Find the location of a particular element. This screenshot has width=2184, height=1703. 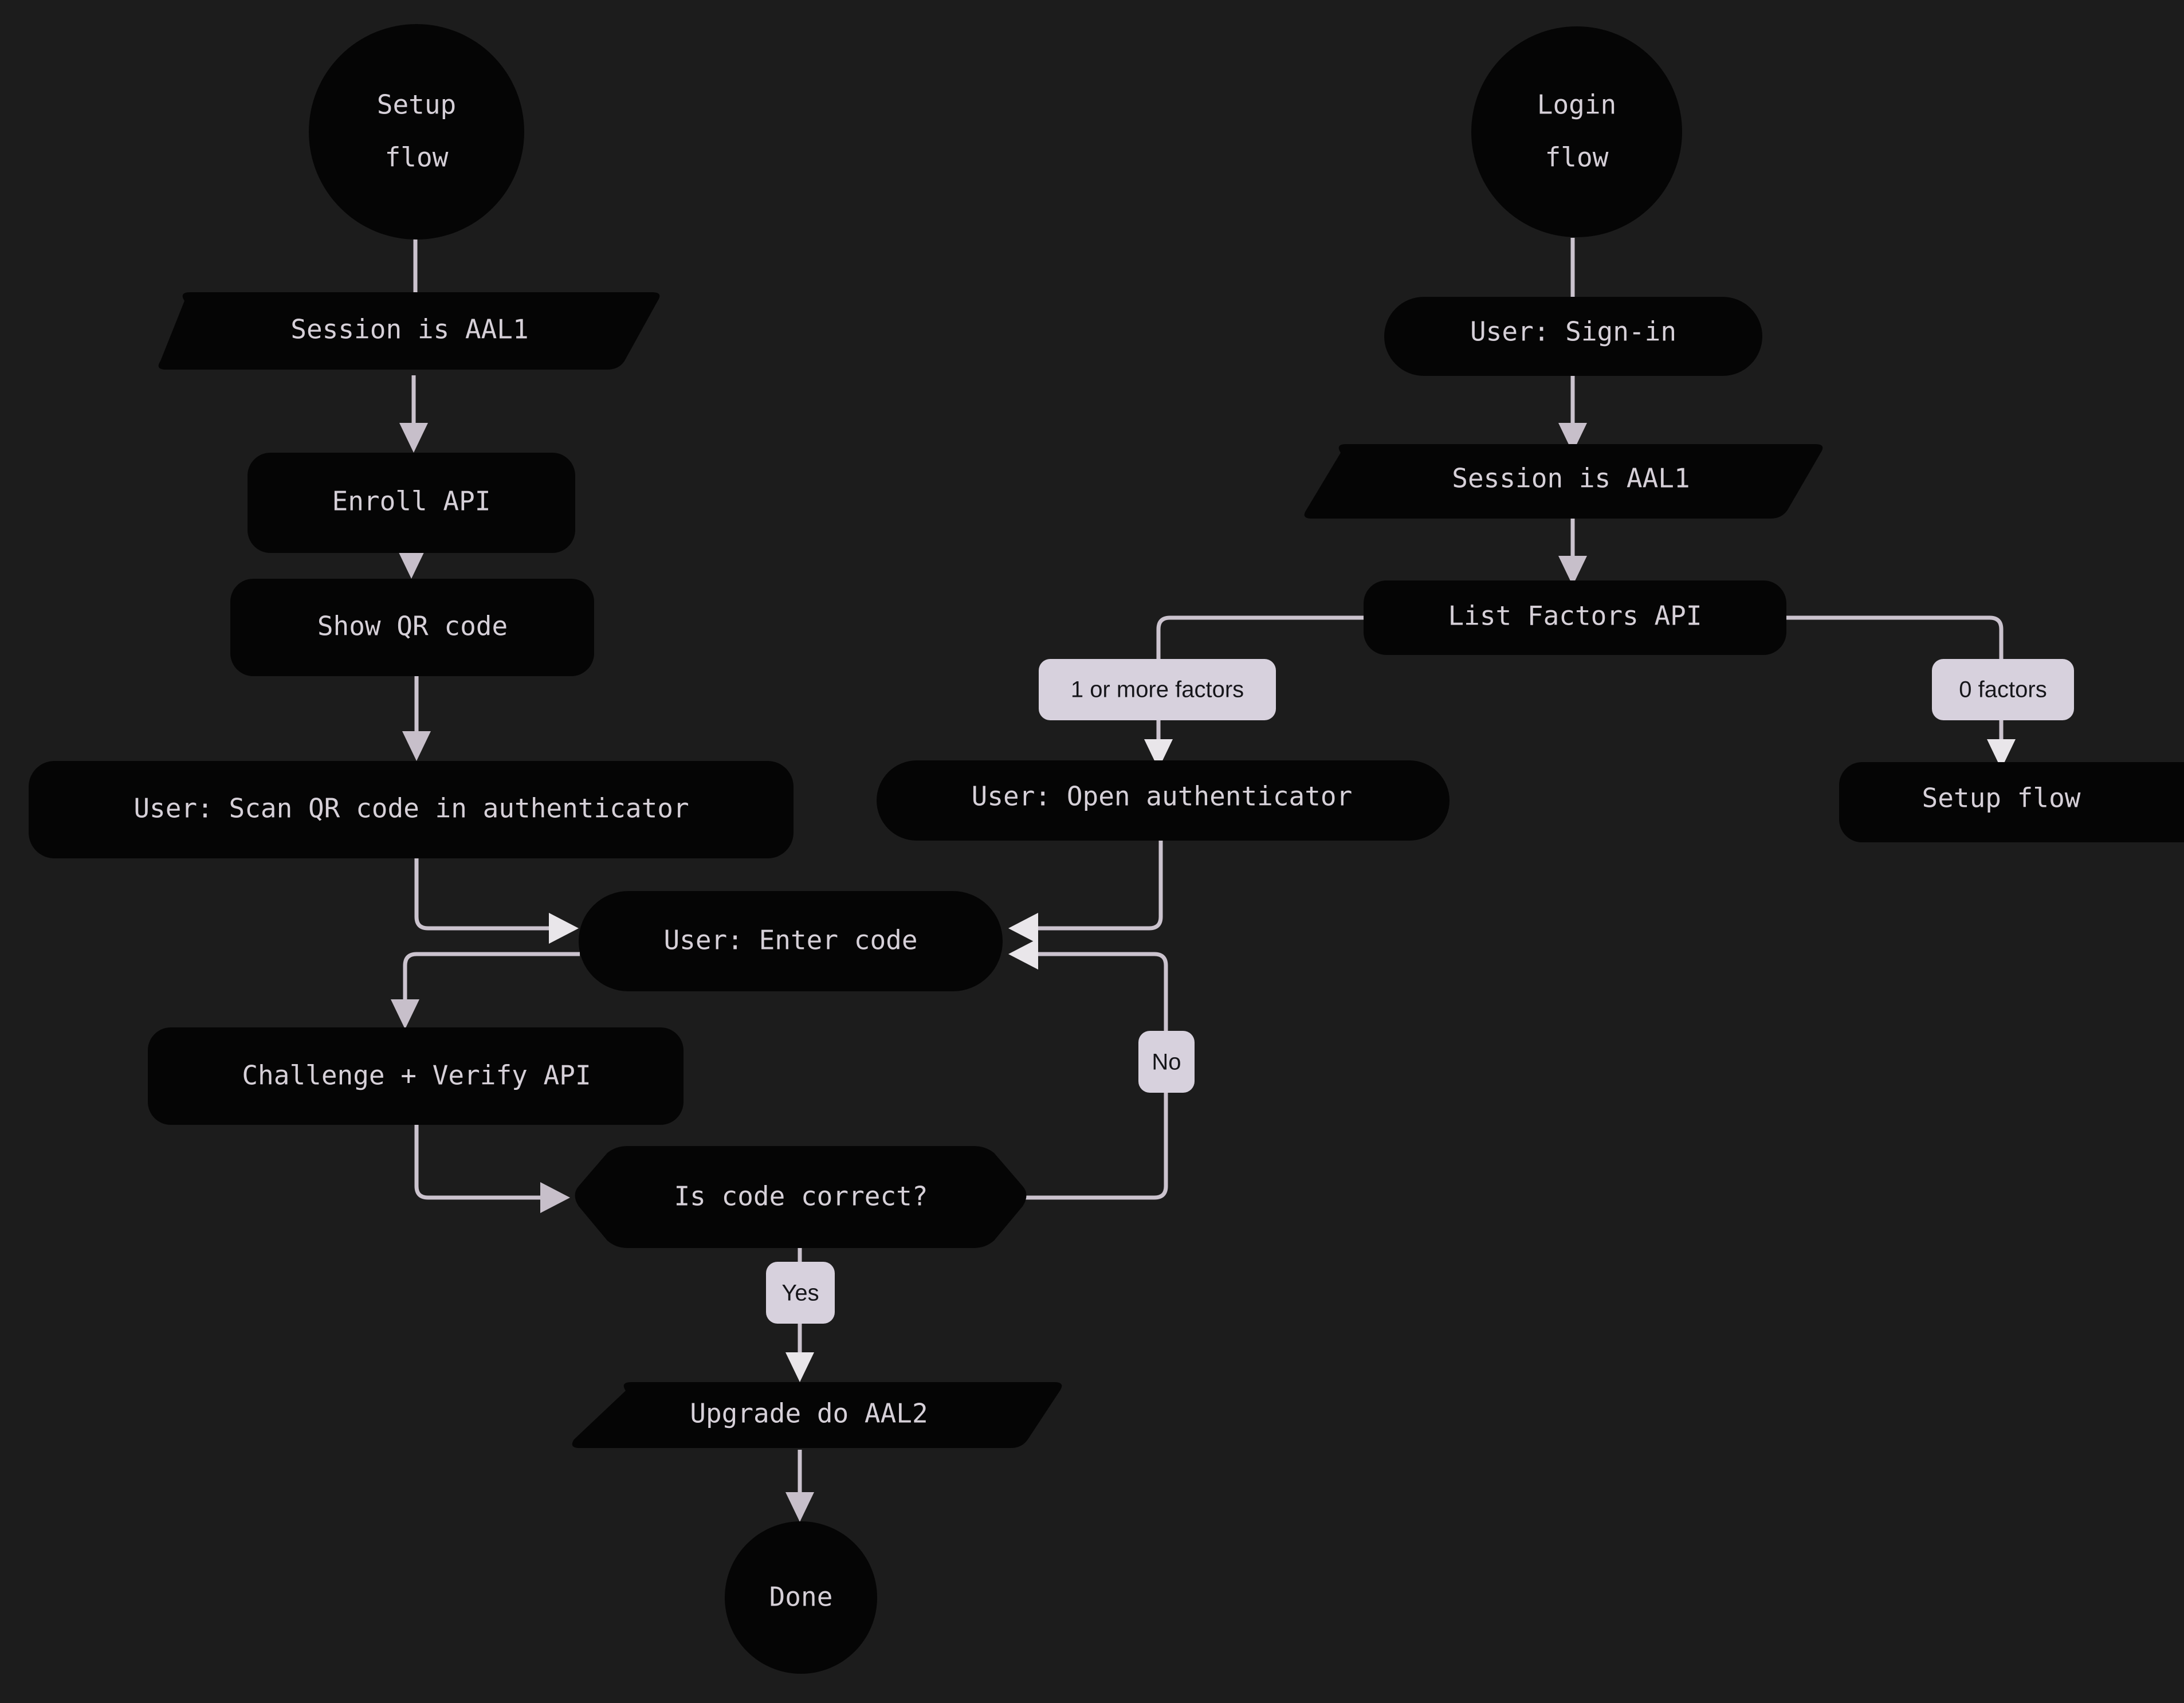

node-enroll-api-label: Enroll API is located at coordinates (411, 501).